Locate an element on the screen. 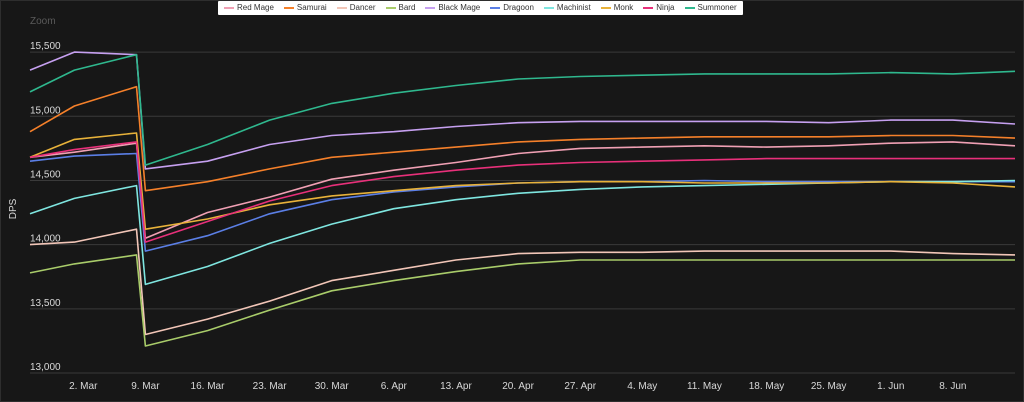 The width and height of the screenshot is (1024, 402). x-tick-label: 25. May is located at coordinates (829, 386).